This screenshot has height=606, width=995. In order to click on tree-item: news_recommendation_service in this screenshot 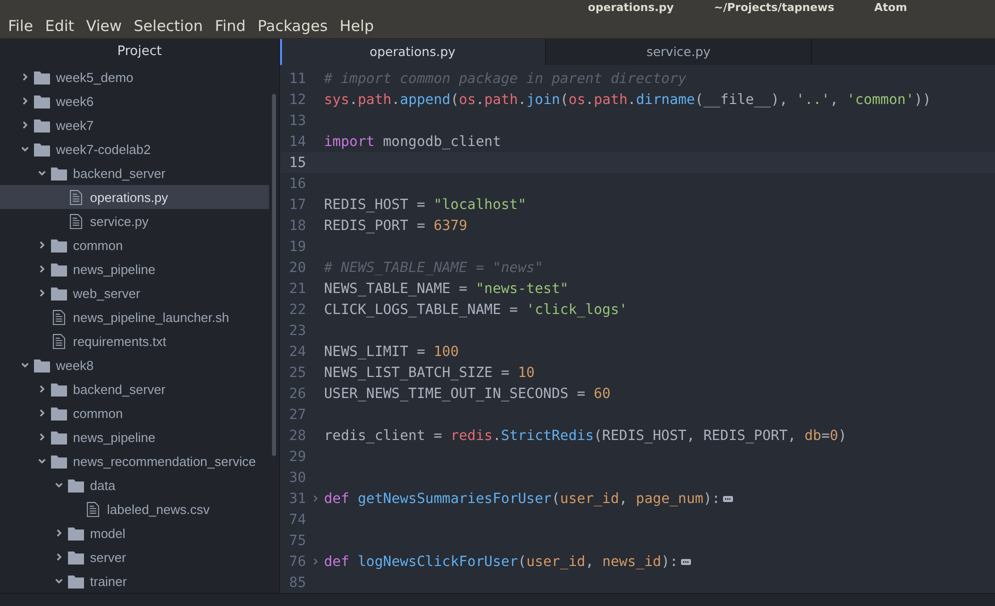, I will do `click(134, 461)`.